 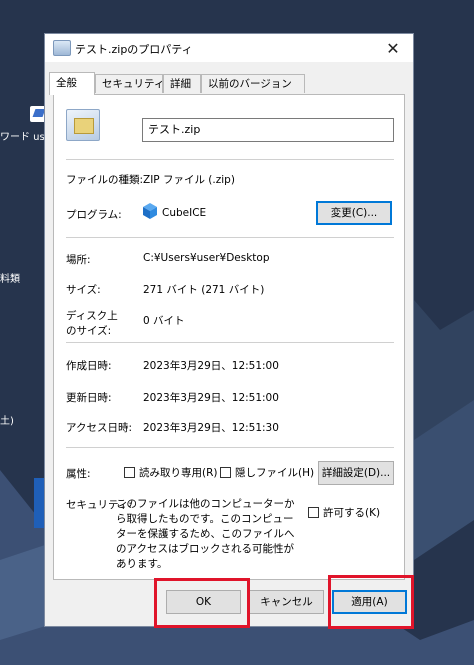 What do you see at coordinates (89, 366) in the screenshot?
I see `created-label: 作成日時:` at bounding box center [89, 366].